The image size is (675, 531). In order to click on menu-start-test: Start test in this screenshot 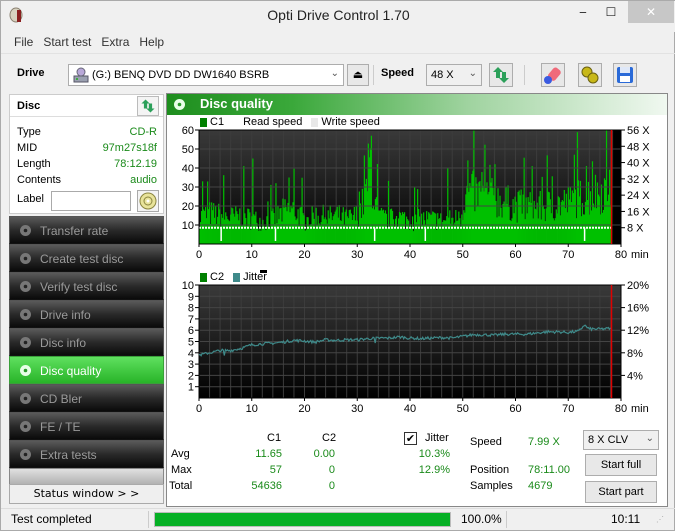, I will do `click(67, 42)`.